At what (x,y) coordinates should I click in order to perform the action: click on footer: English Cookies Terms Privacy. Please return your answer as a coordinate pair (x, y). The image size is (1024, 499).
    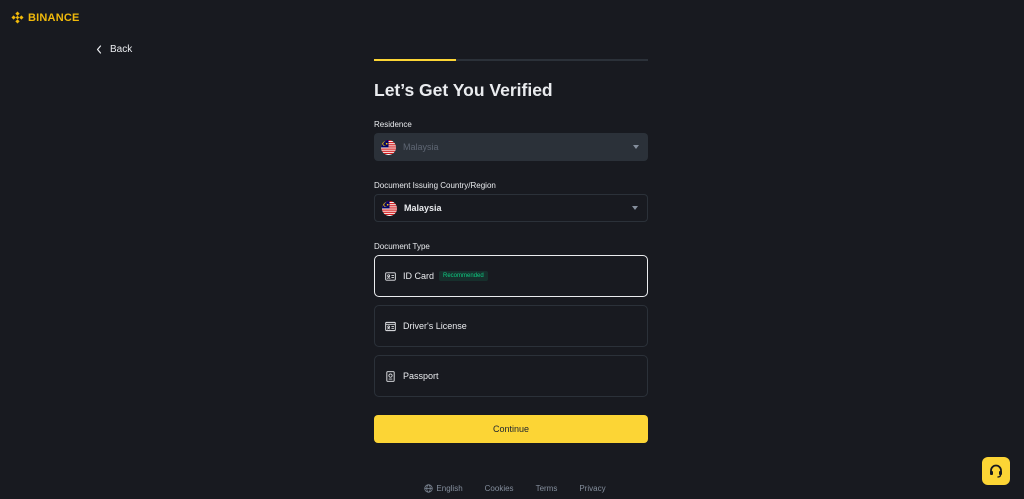
    Looking at the image, I should click on (512, 488).